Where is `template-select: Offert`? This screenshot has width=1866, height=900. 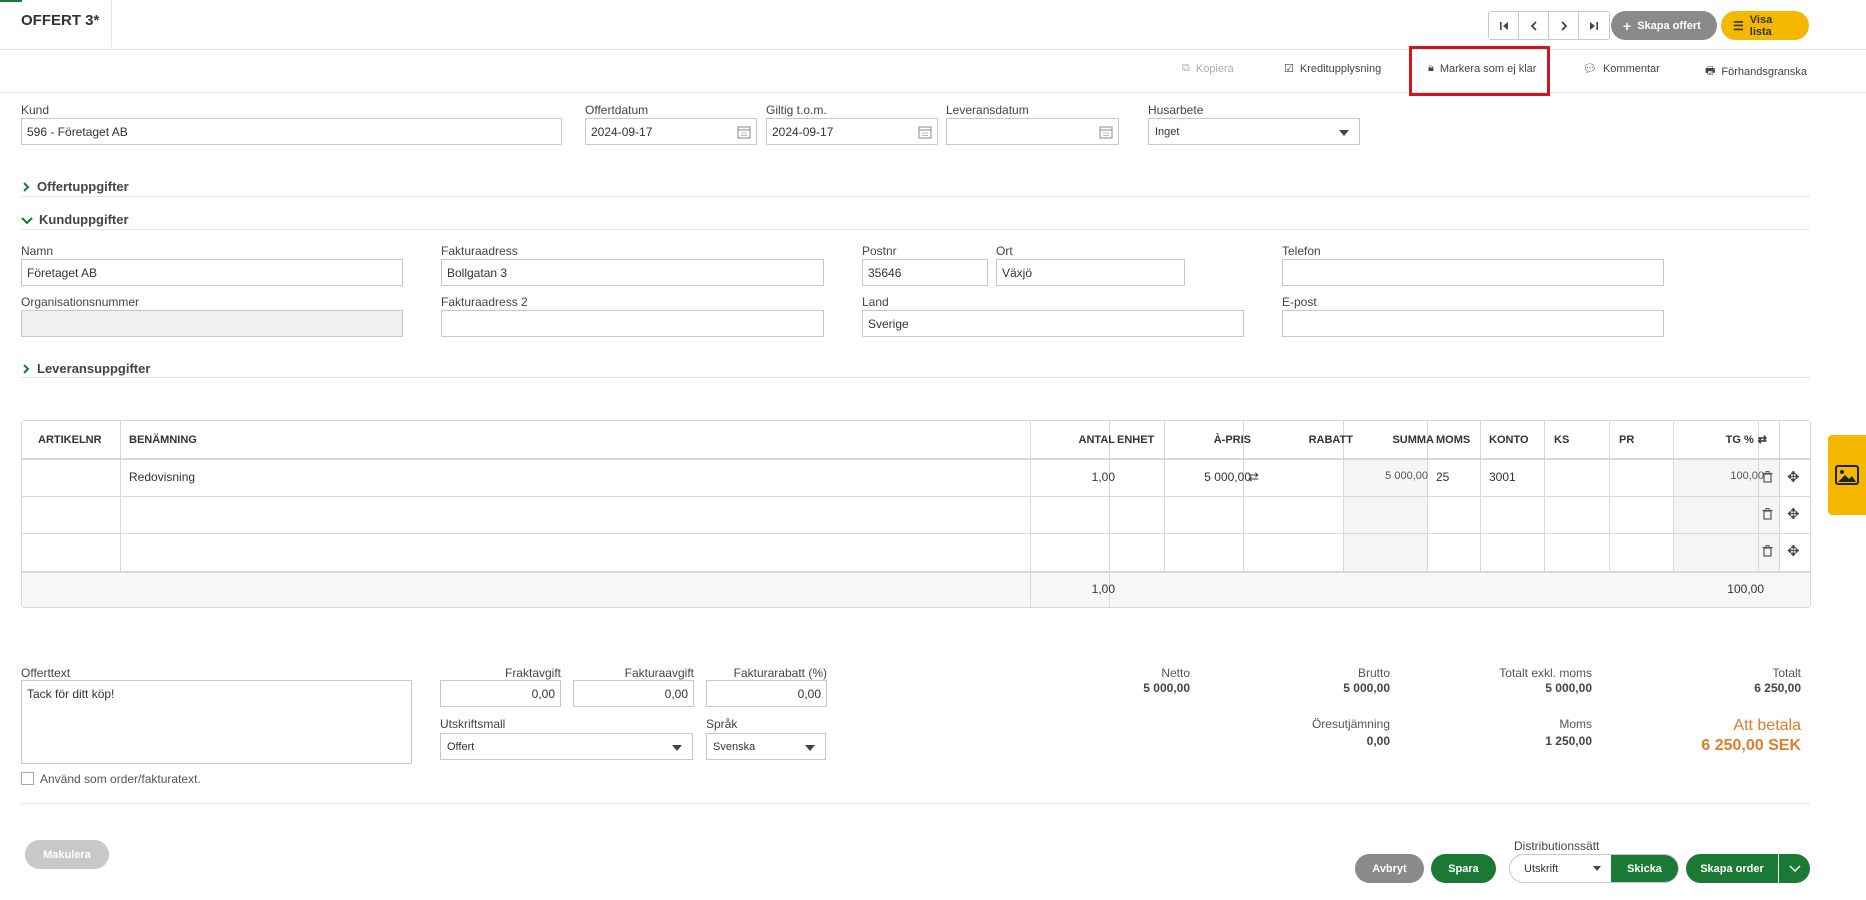 template-select: Offert is located at coordinates (566, 746).